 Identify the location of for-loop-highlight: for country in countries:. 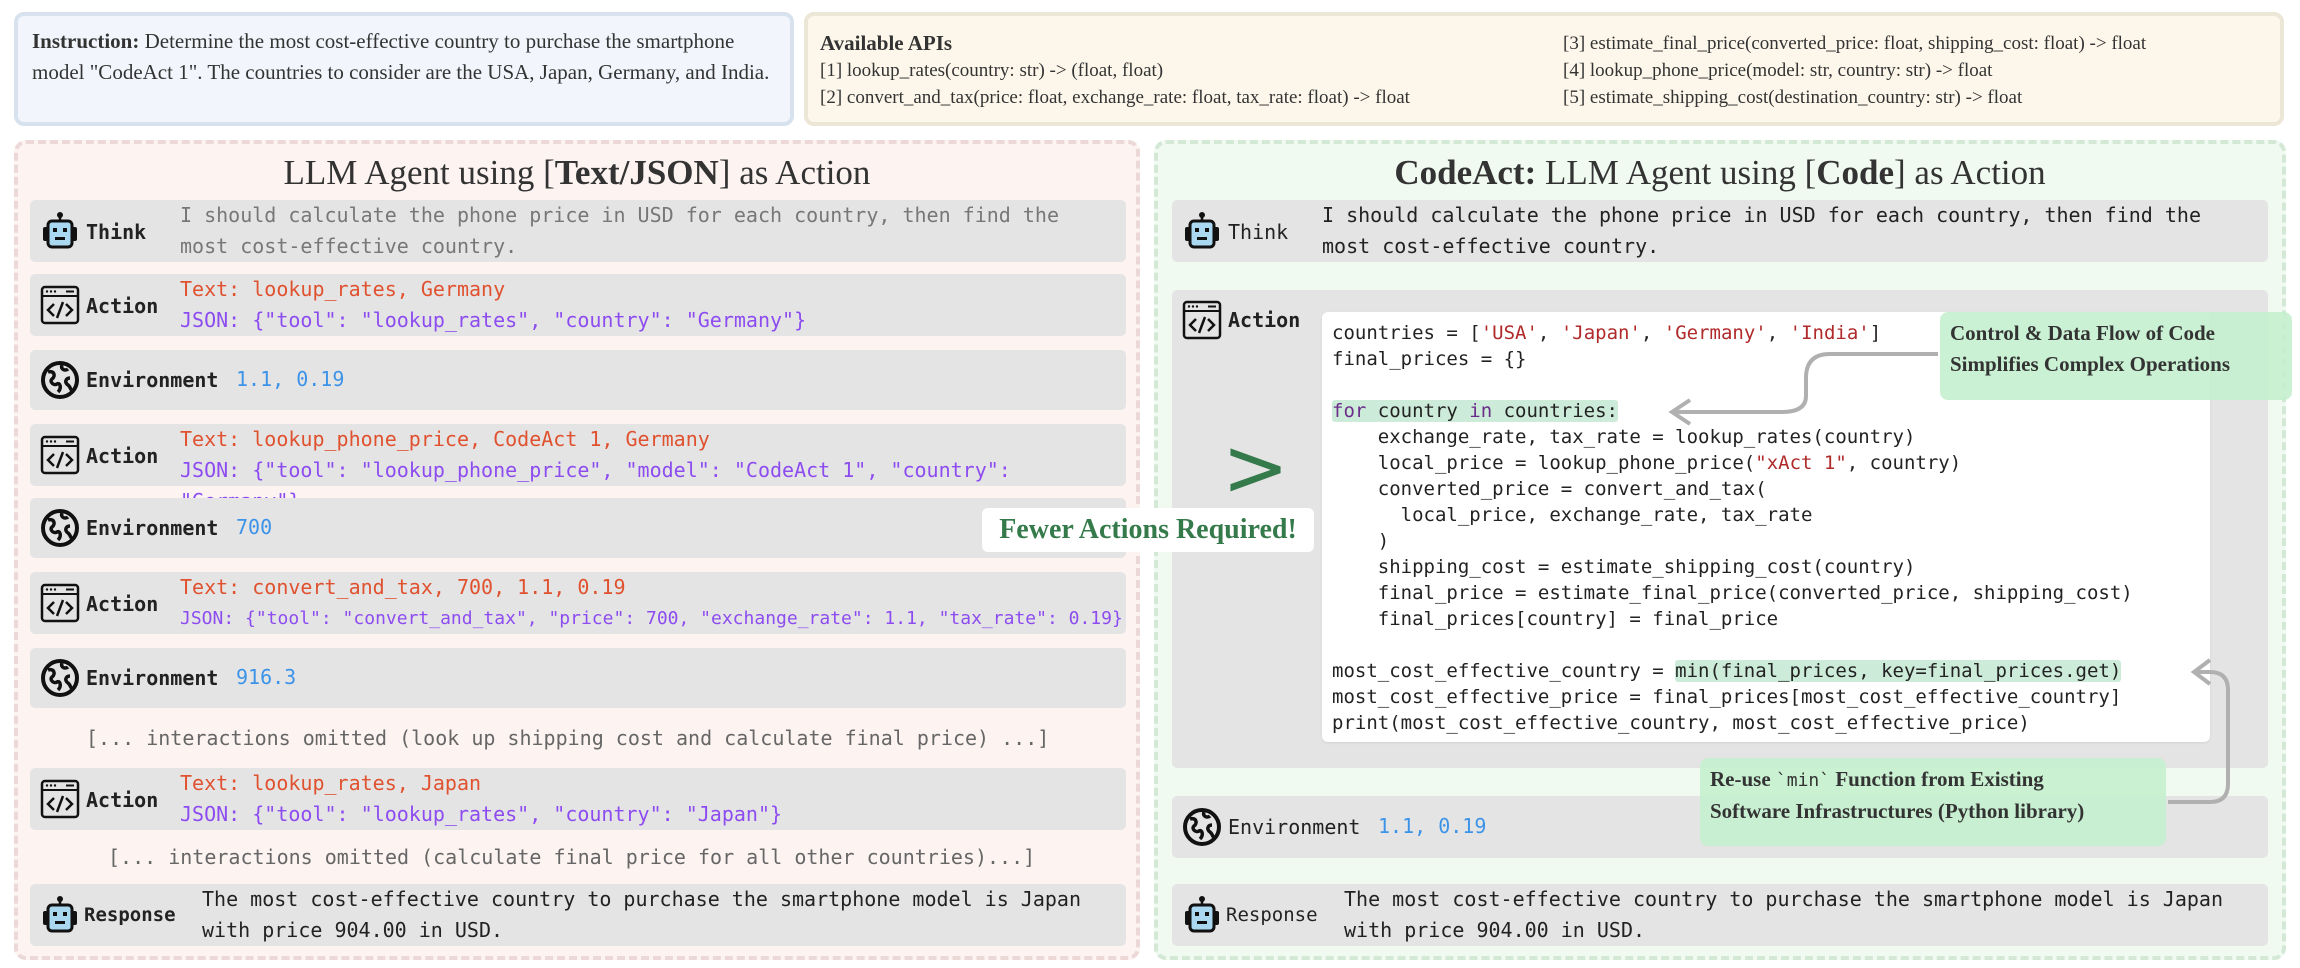
(1475, 411).